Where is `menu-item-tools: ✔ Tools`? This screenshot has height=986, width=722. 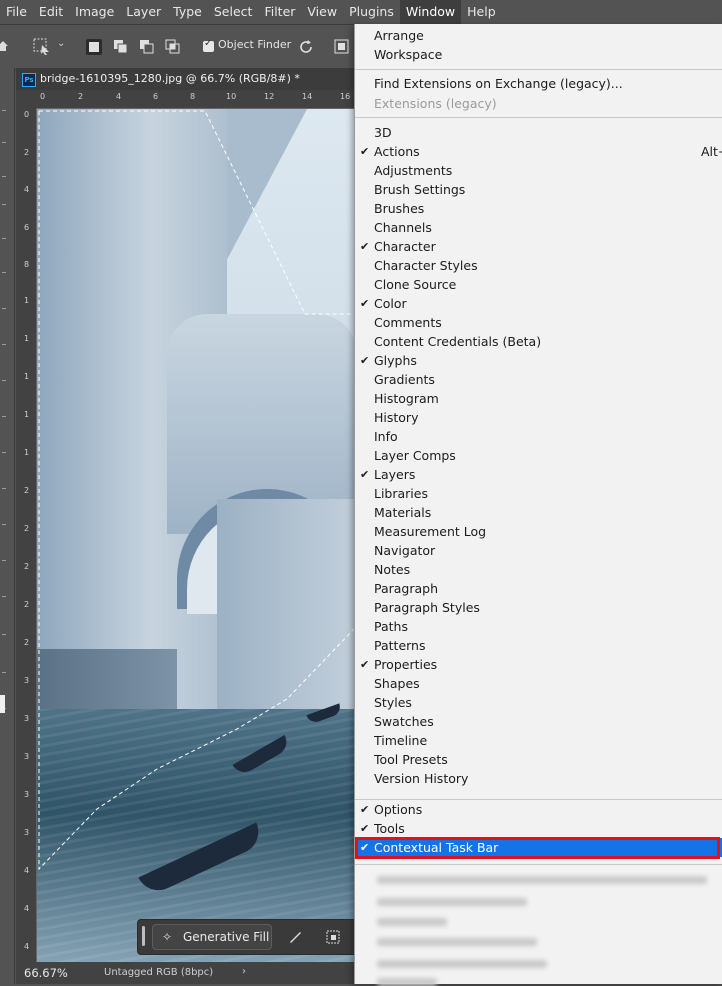 menu-item-tools: ✔ Tools is located at coordinates (538, 828).